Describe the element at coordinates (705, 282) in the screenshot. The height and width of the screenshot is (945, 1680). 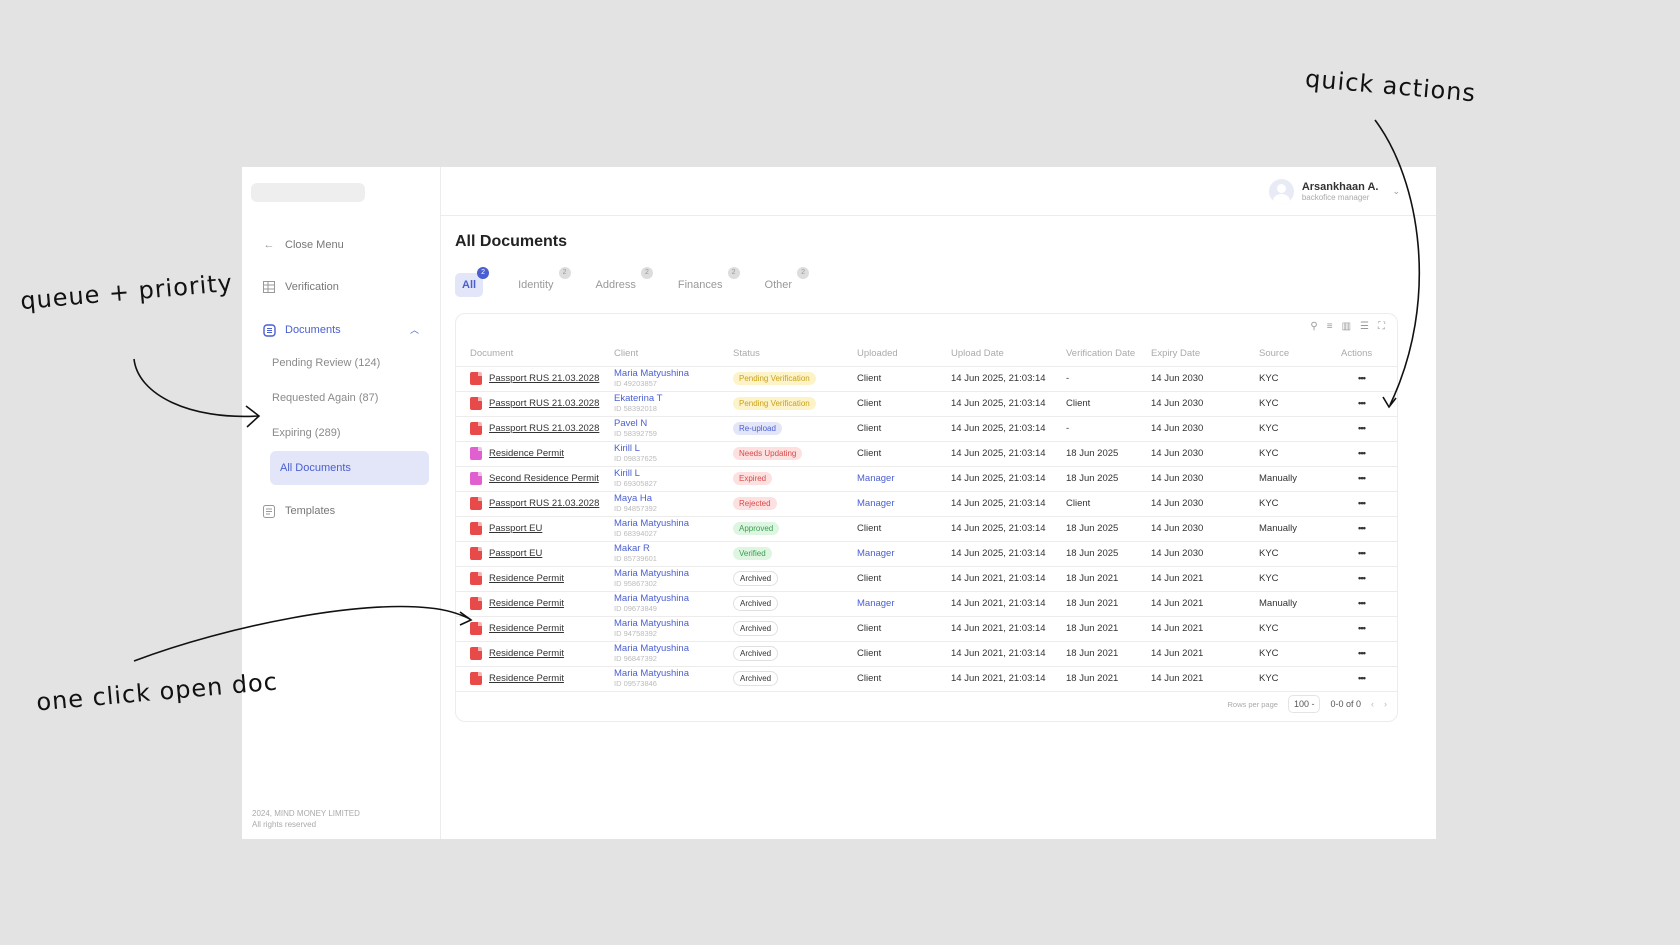
I see `tab-finances: Finances 2` at that location.